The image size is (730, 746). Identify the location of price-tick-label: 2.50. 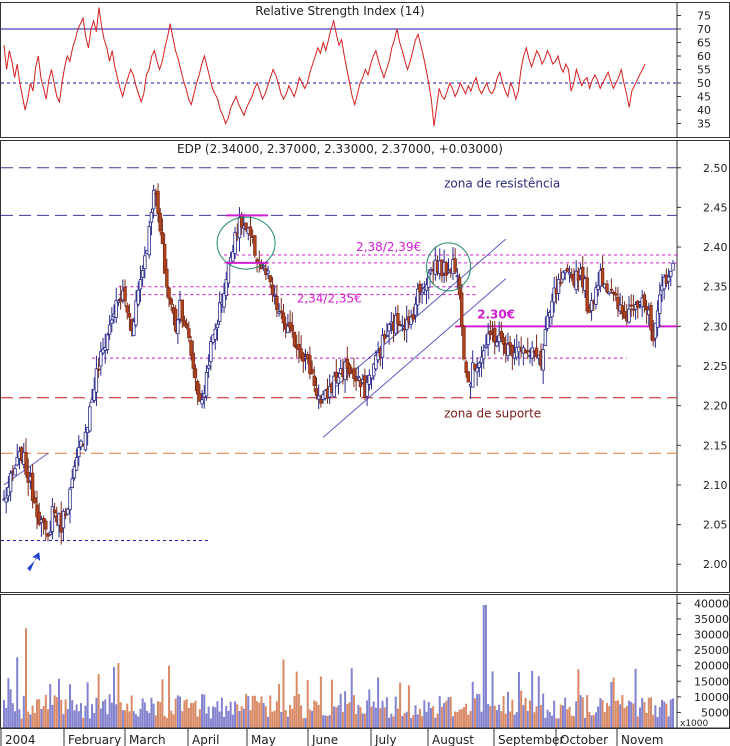
(715, 168).